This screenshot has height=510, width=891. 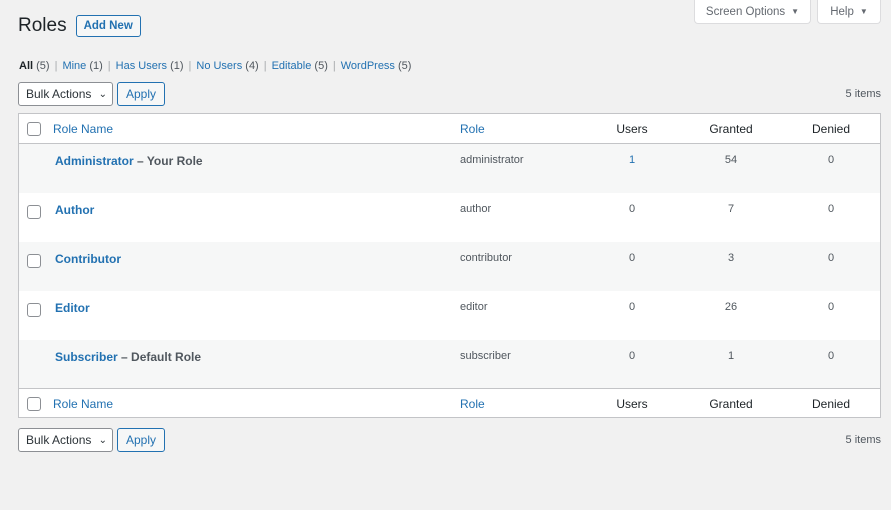 I want to click on items-count: 5 items, so click(x=863, y=440).